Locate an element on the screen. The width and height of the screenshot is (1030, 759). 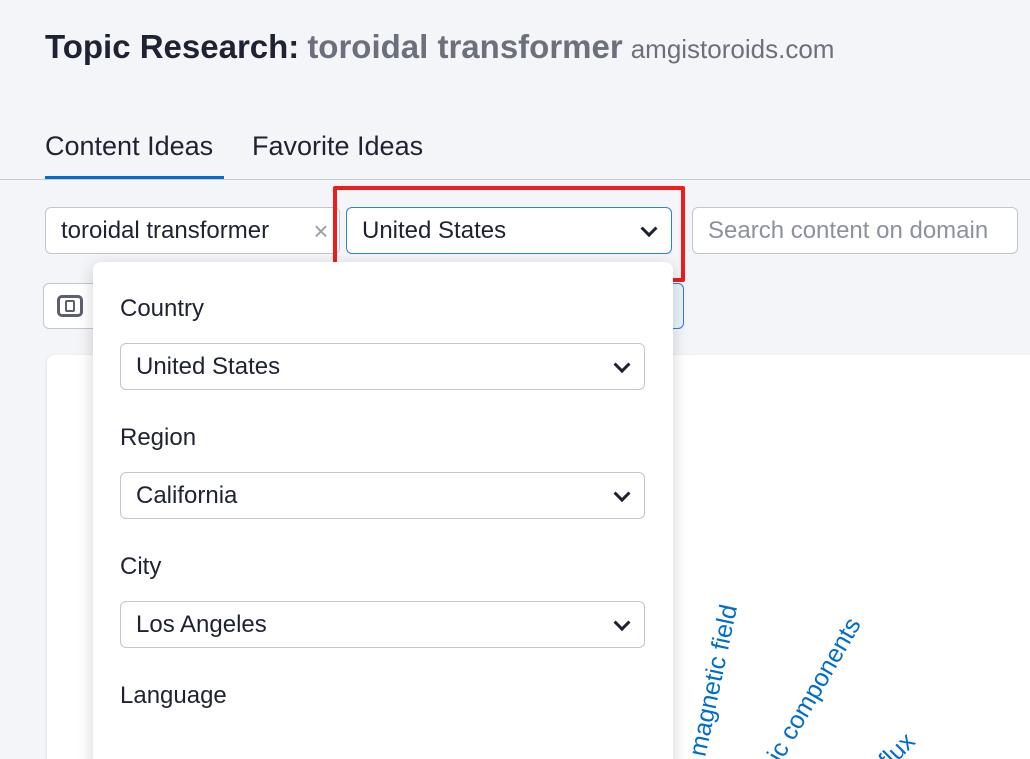
country-select-value: United States is located at coordinates (434, 230).